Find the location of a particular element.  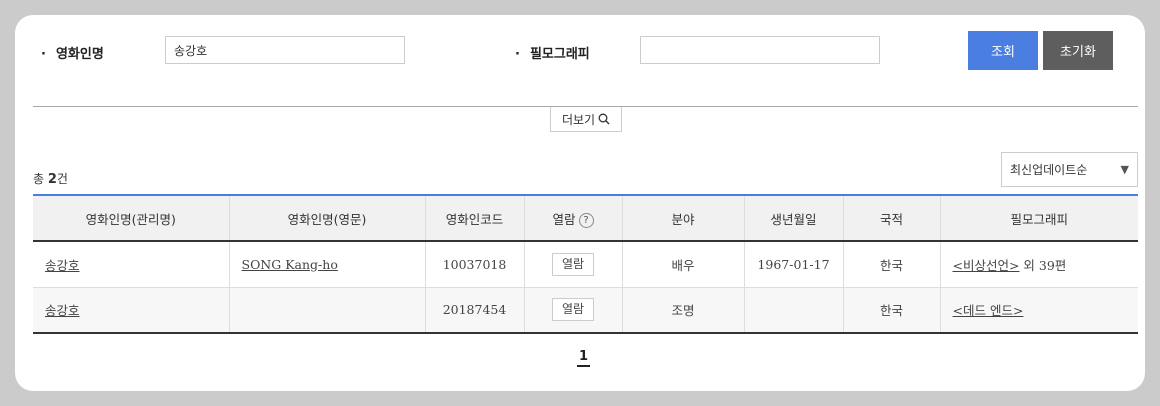

triangle-down-icon: ▼ is located at coordinates (1124, 169).